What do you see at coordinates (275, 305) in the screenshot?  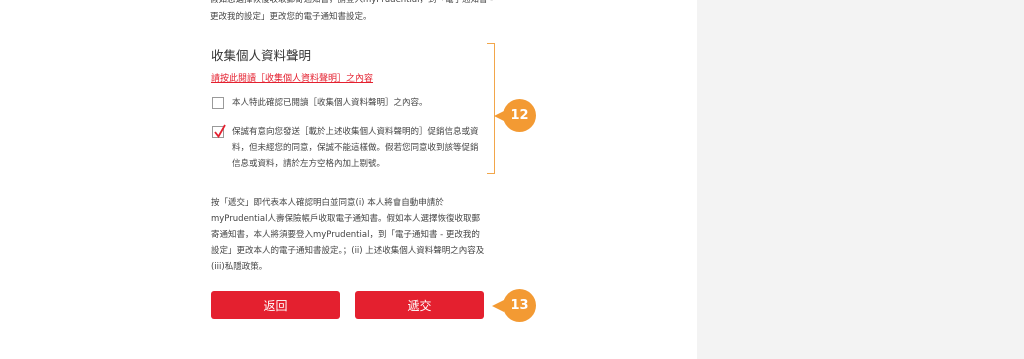 I see `back-button: 返回` at bounding box center [275, 305].